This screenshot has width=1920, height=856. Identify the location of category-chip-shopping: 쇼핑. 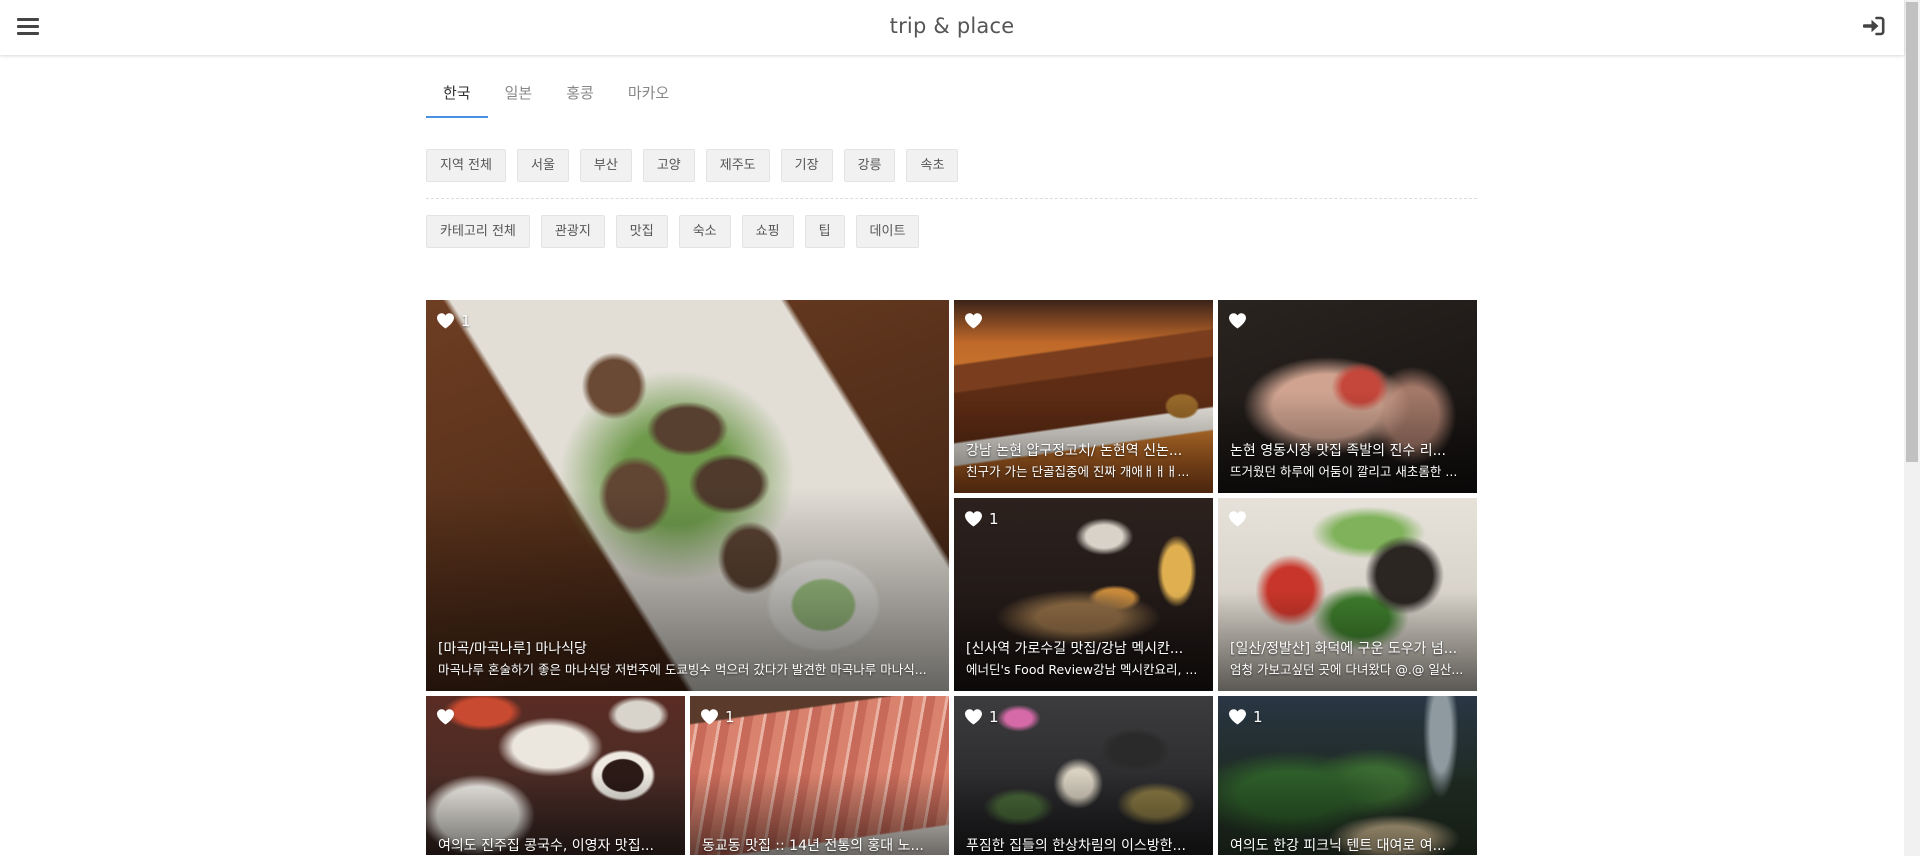
(767, 231).